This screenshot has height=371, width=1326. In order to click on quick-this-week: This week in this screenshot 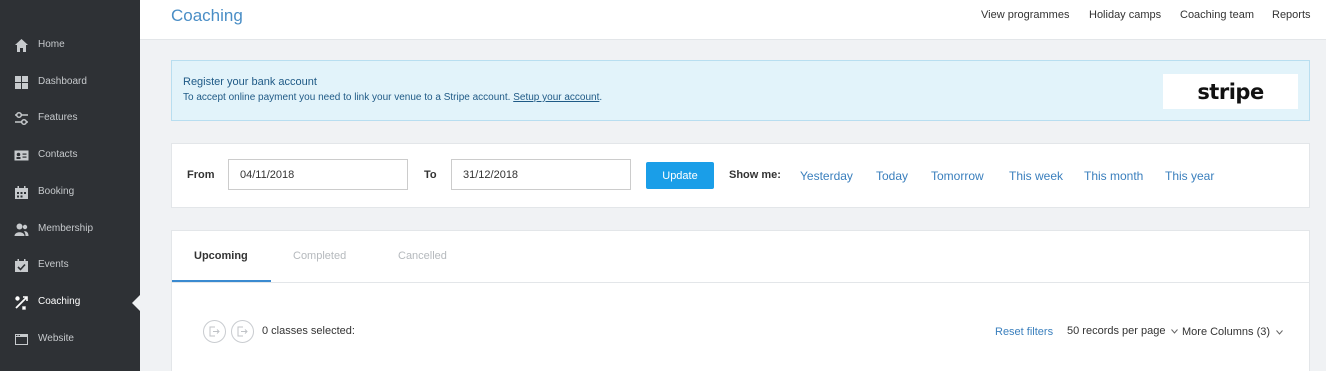, I will do `click(1036, 176)`.